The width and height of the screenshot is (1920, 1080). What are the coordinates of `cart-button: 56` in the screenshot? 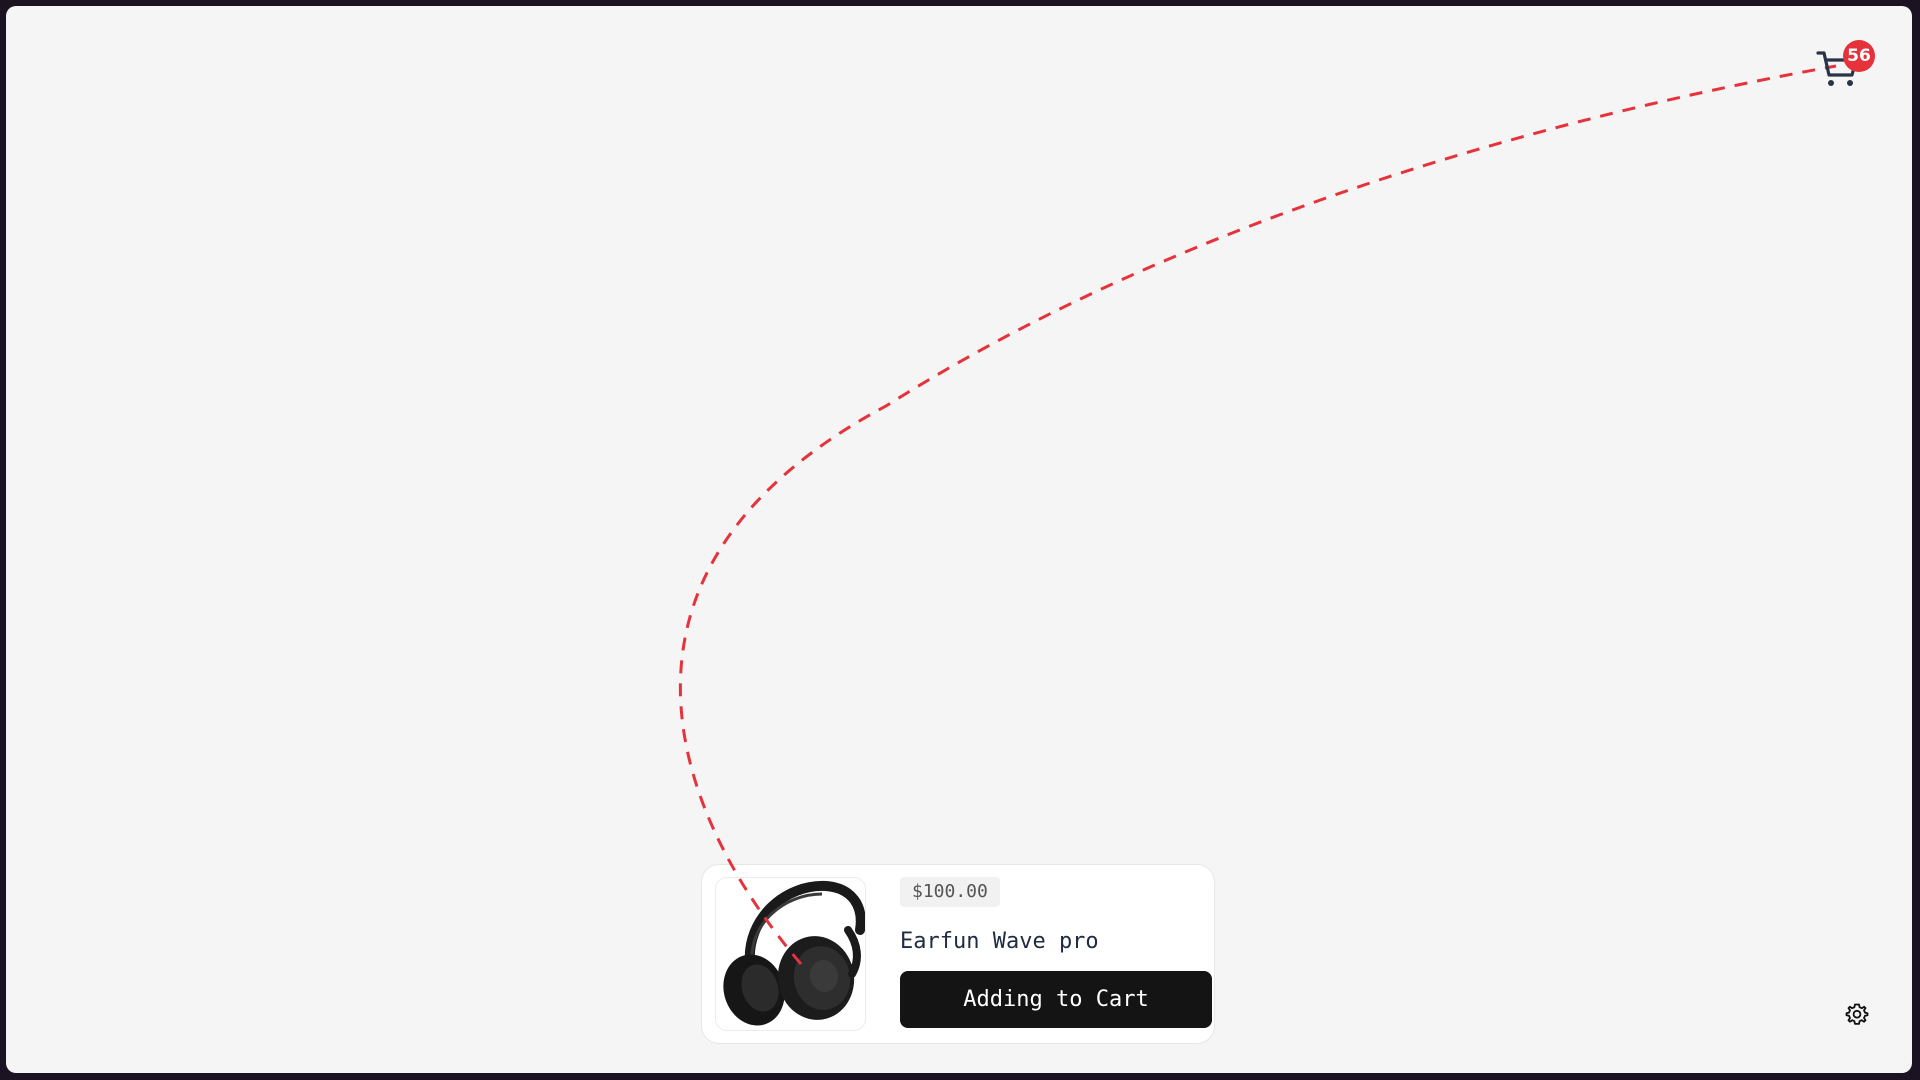 It's located at (1842, 70).